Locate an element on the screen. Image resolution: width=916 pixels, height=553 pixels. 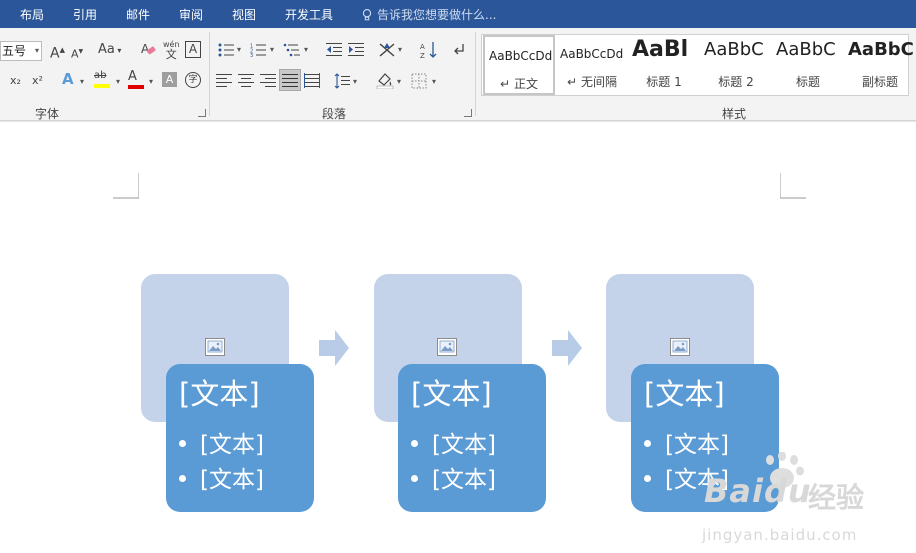
font-size-select: 五号 ▾ is located at coordinates (21, 51).